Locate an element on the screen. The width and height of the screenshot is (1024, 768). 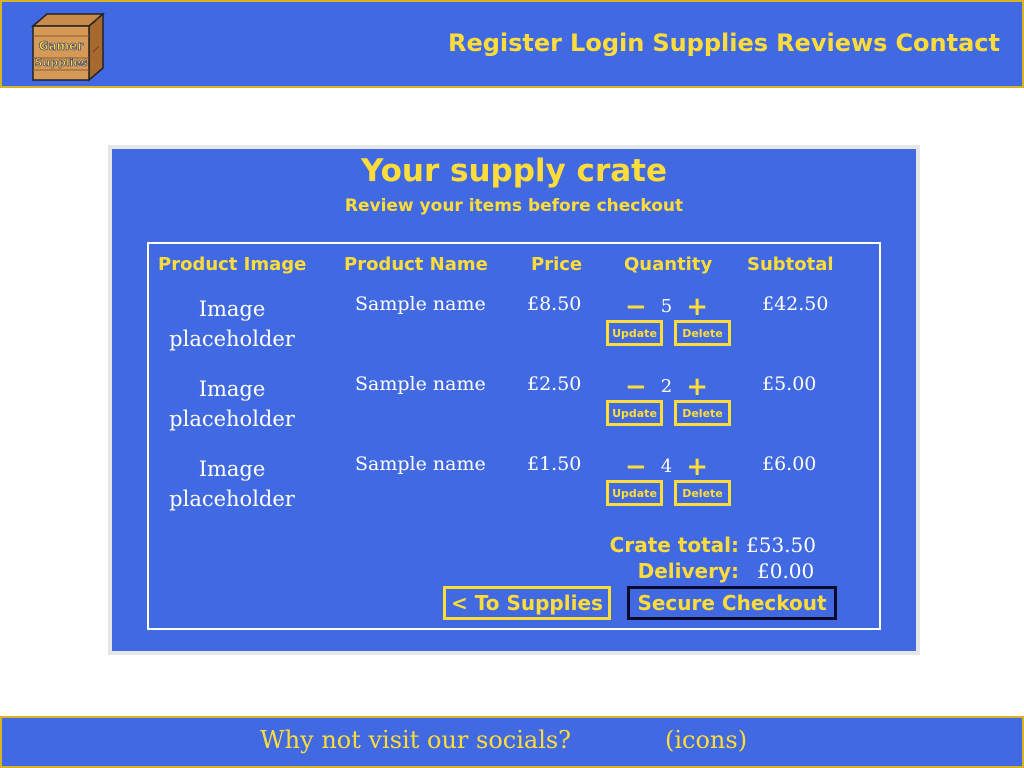
header-product-name: Product Name is located at coordinates (416, 264).